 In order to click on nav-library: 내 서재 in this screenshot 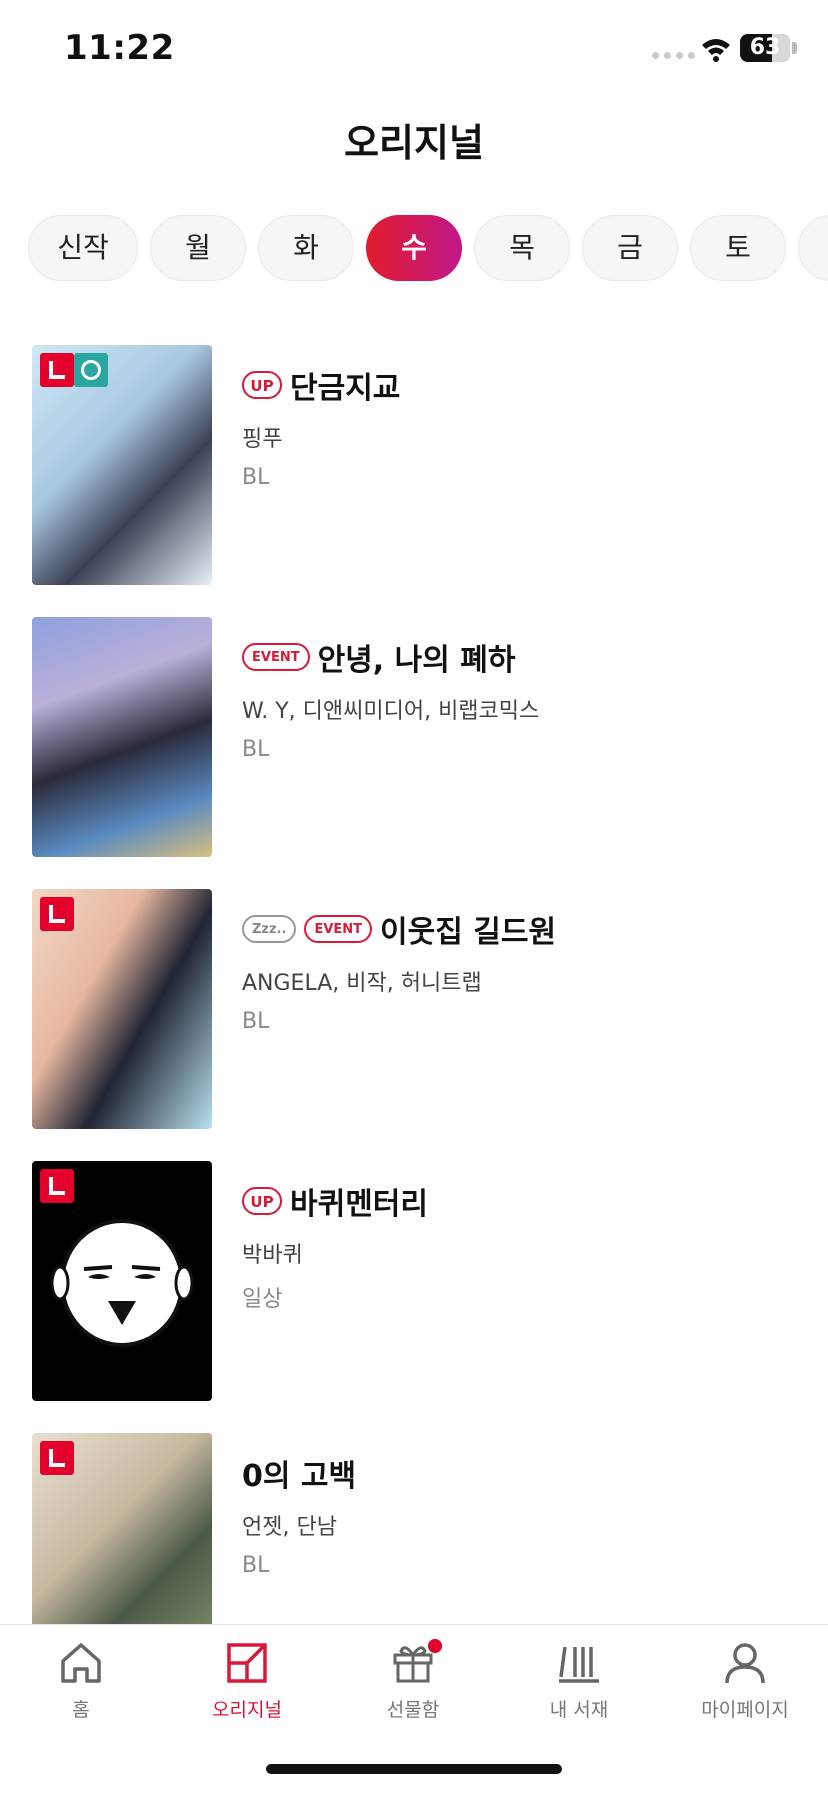, I will do `click(579, 1694)`.